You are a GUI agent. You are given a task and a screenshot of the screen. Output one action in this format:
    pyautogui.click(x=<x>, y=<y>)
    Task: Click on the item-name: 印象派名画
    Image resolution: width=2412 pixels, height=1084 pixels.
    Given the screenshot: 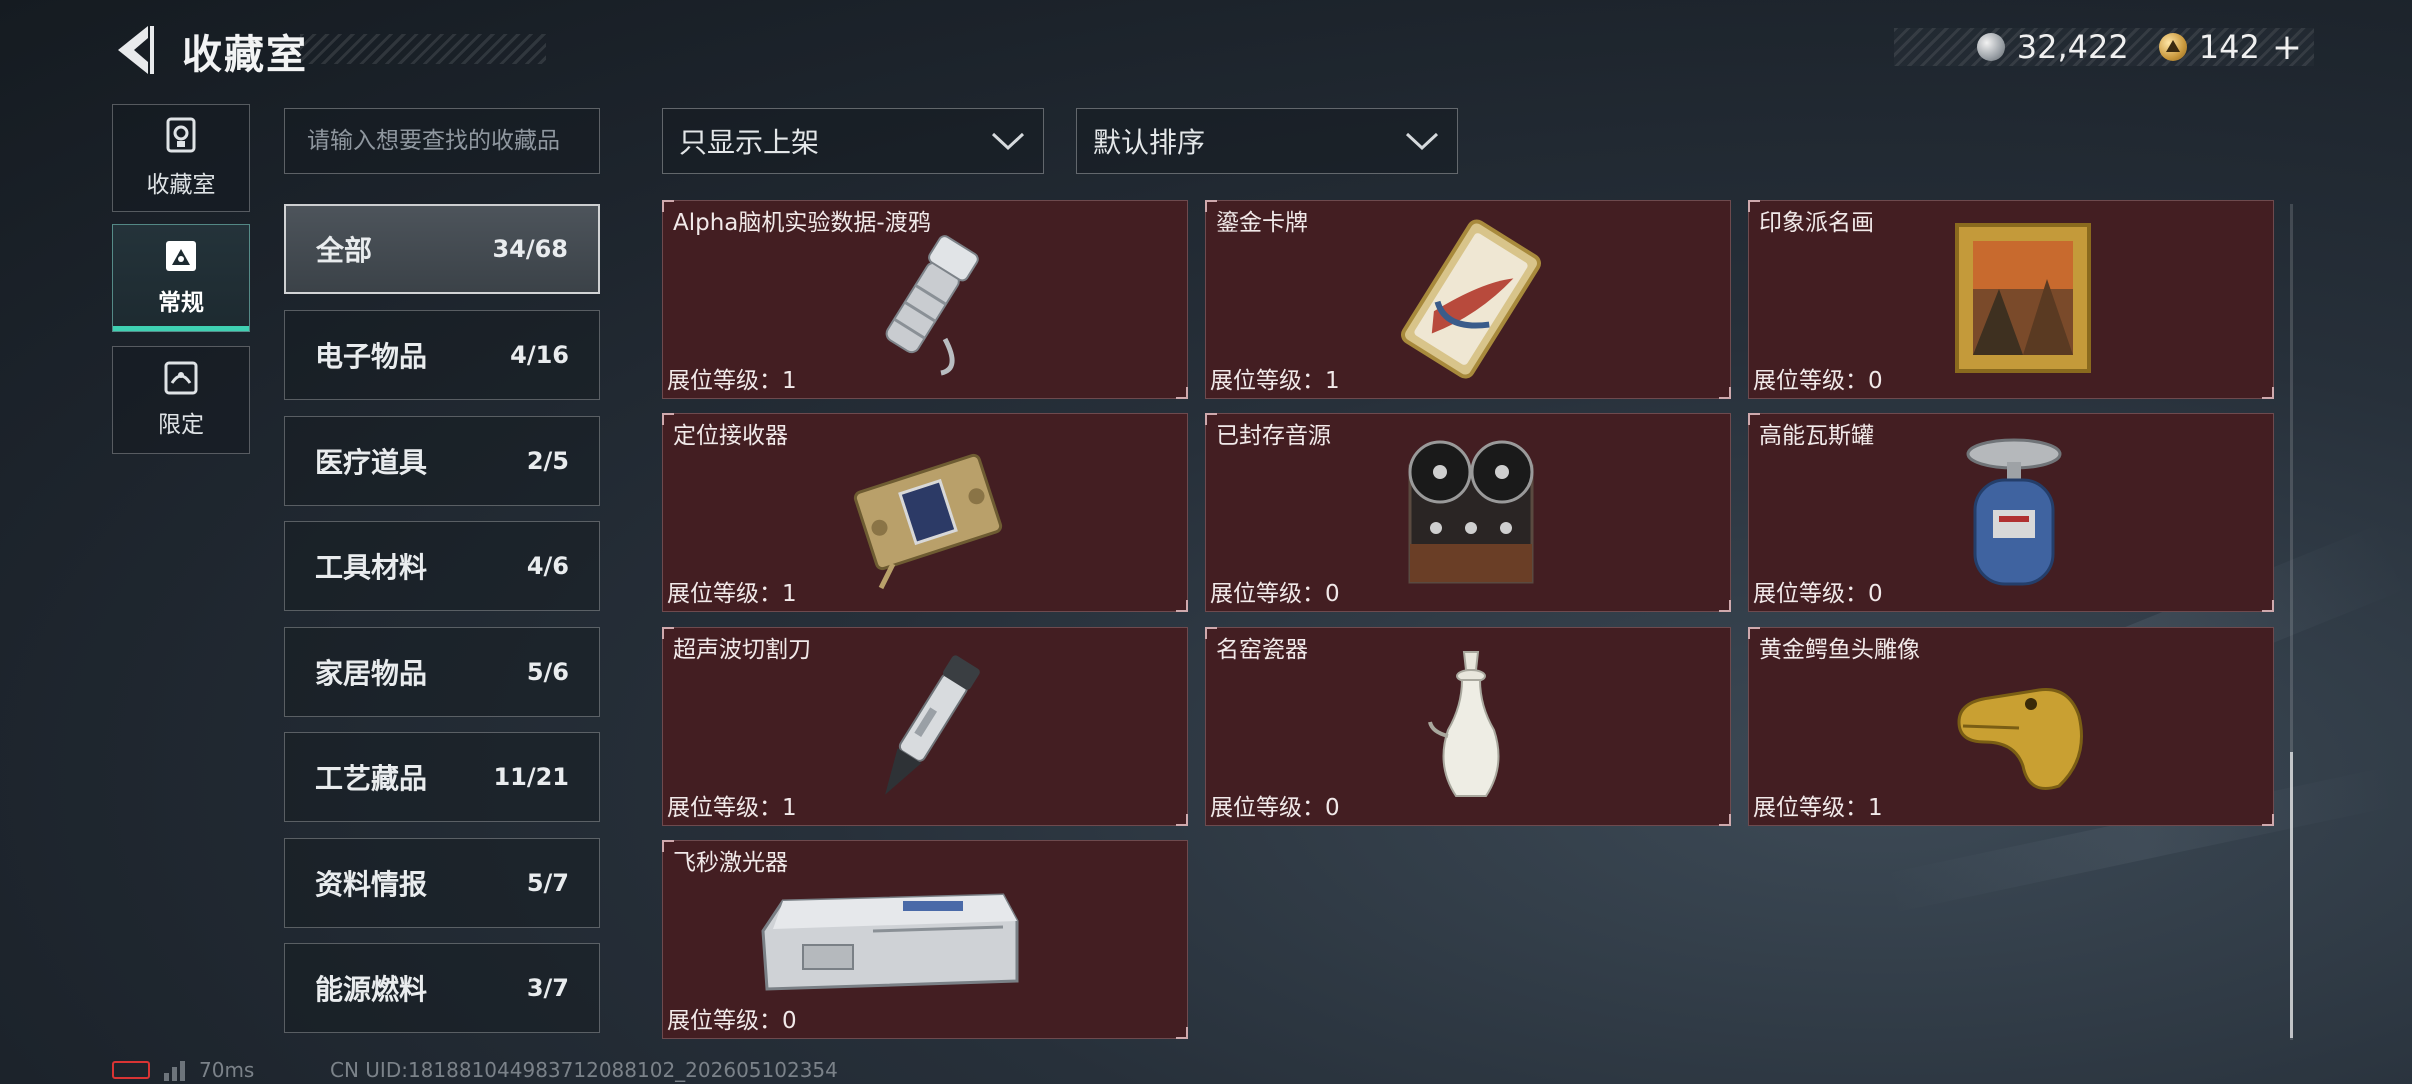 What is the action you would take?
    pyautogui.click(x=1816, y=223)
    